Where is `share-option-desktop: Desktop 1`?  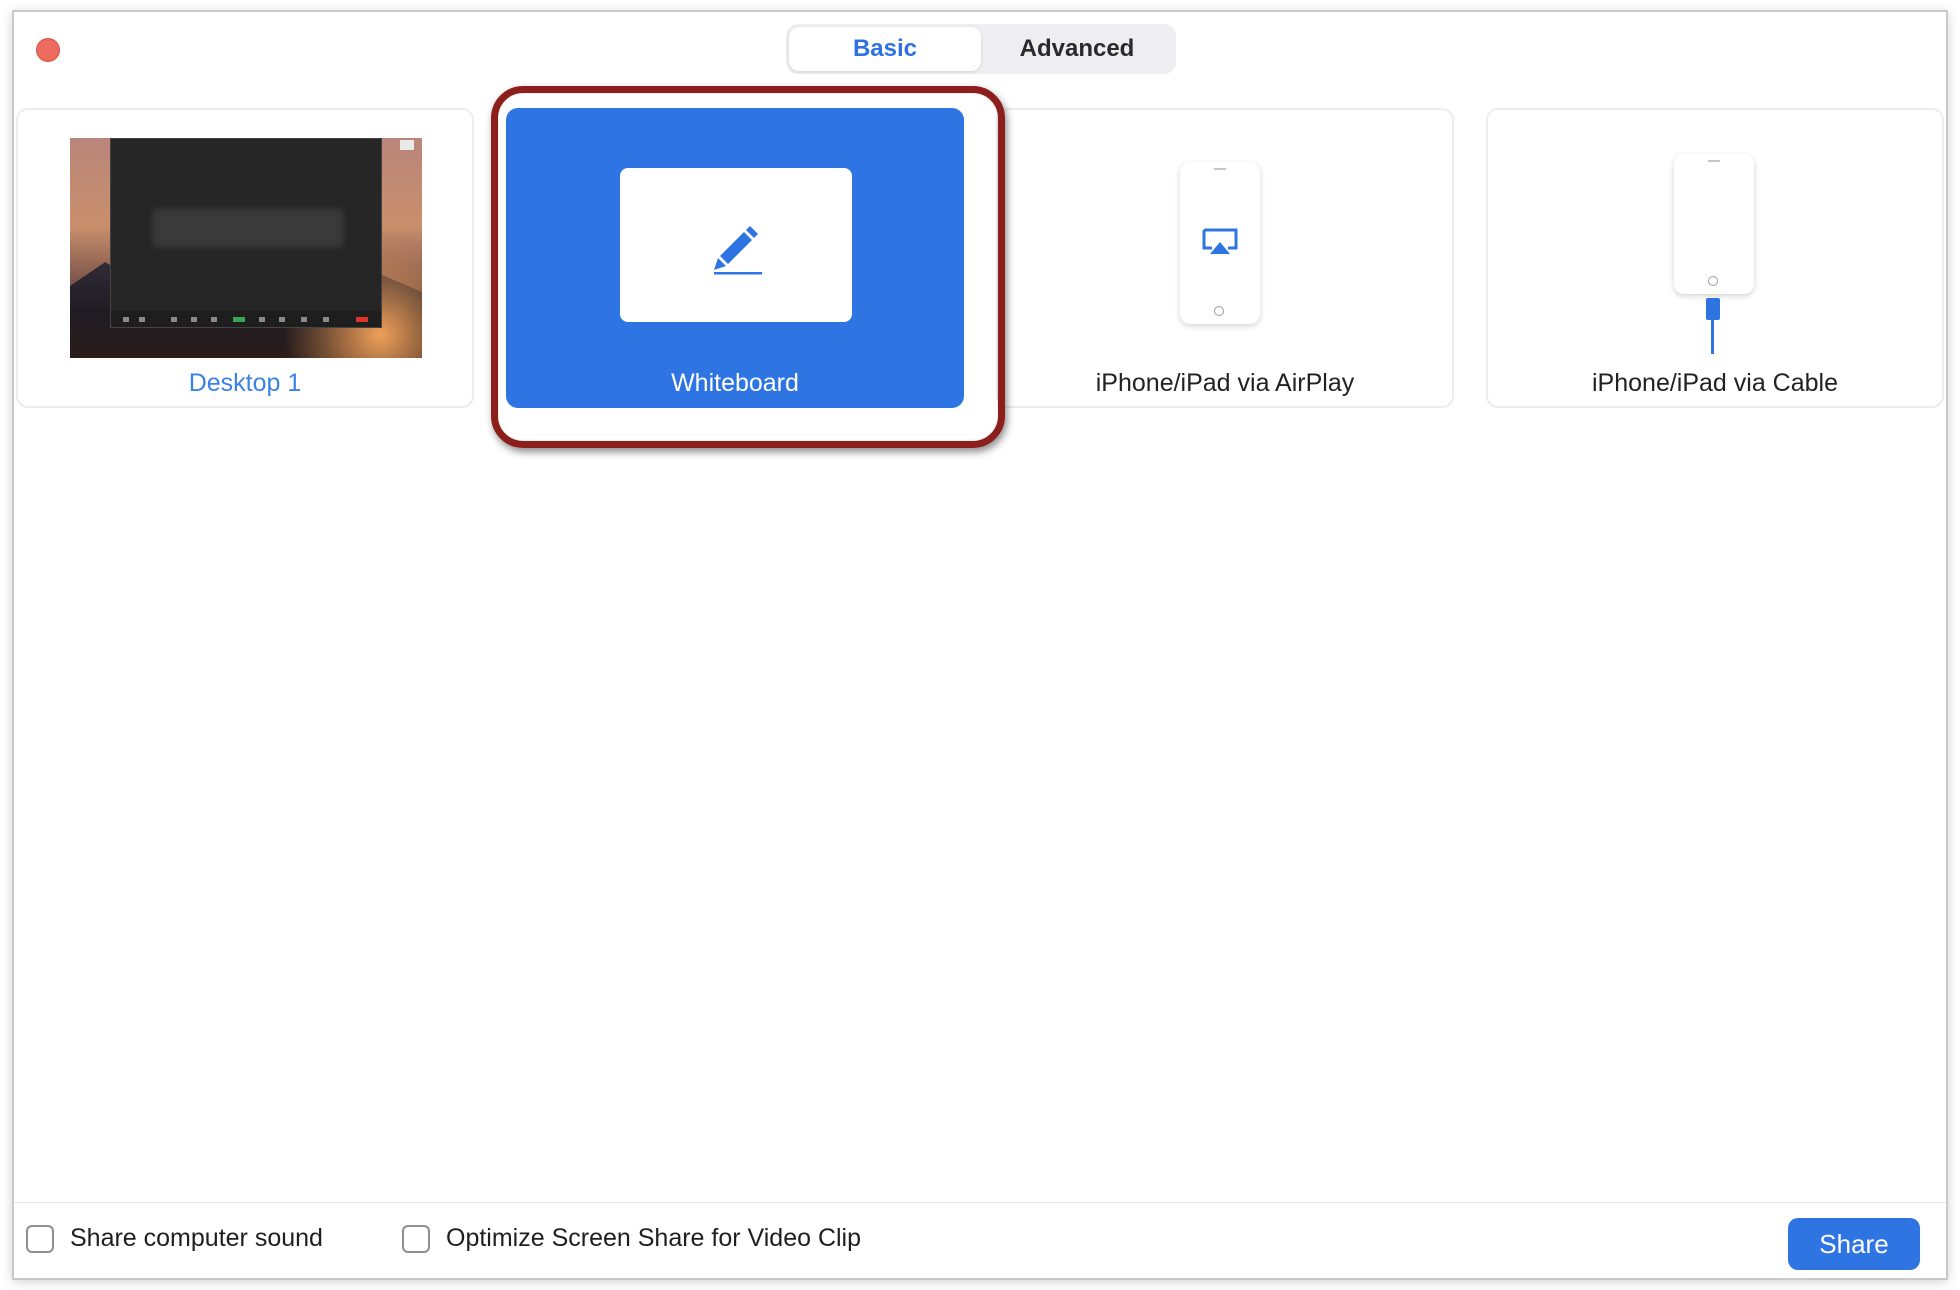
share-option-desktop: Desktop 1 is located at coordinates (245, 258).